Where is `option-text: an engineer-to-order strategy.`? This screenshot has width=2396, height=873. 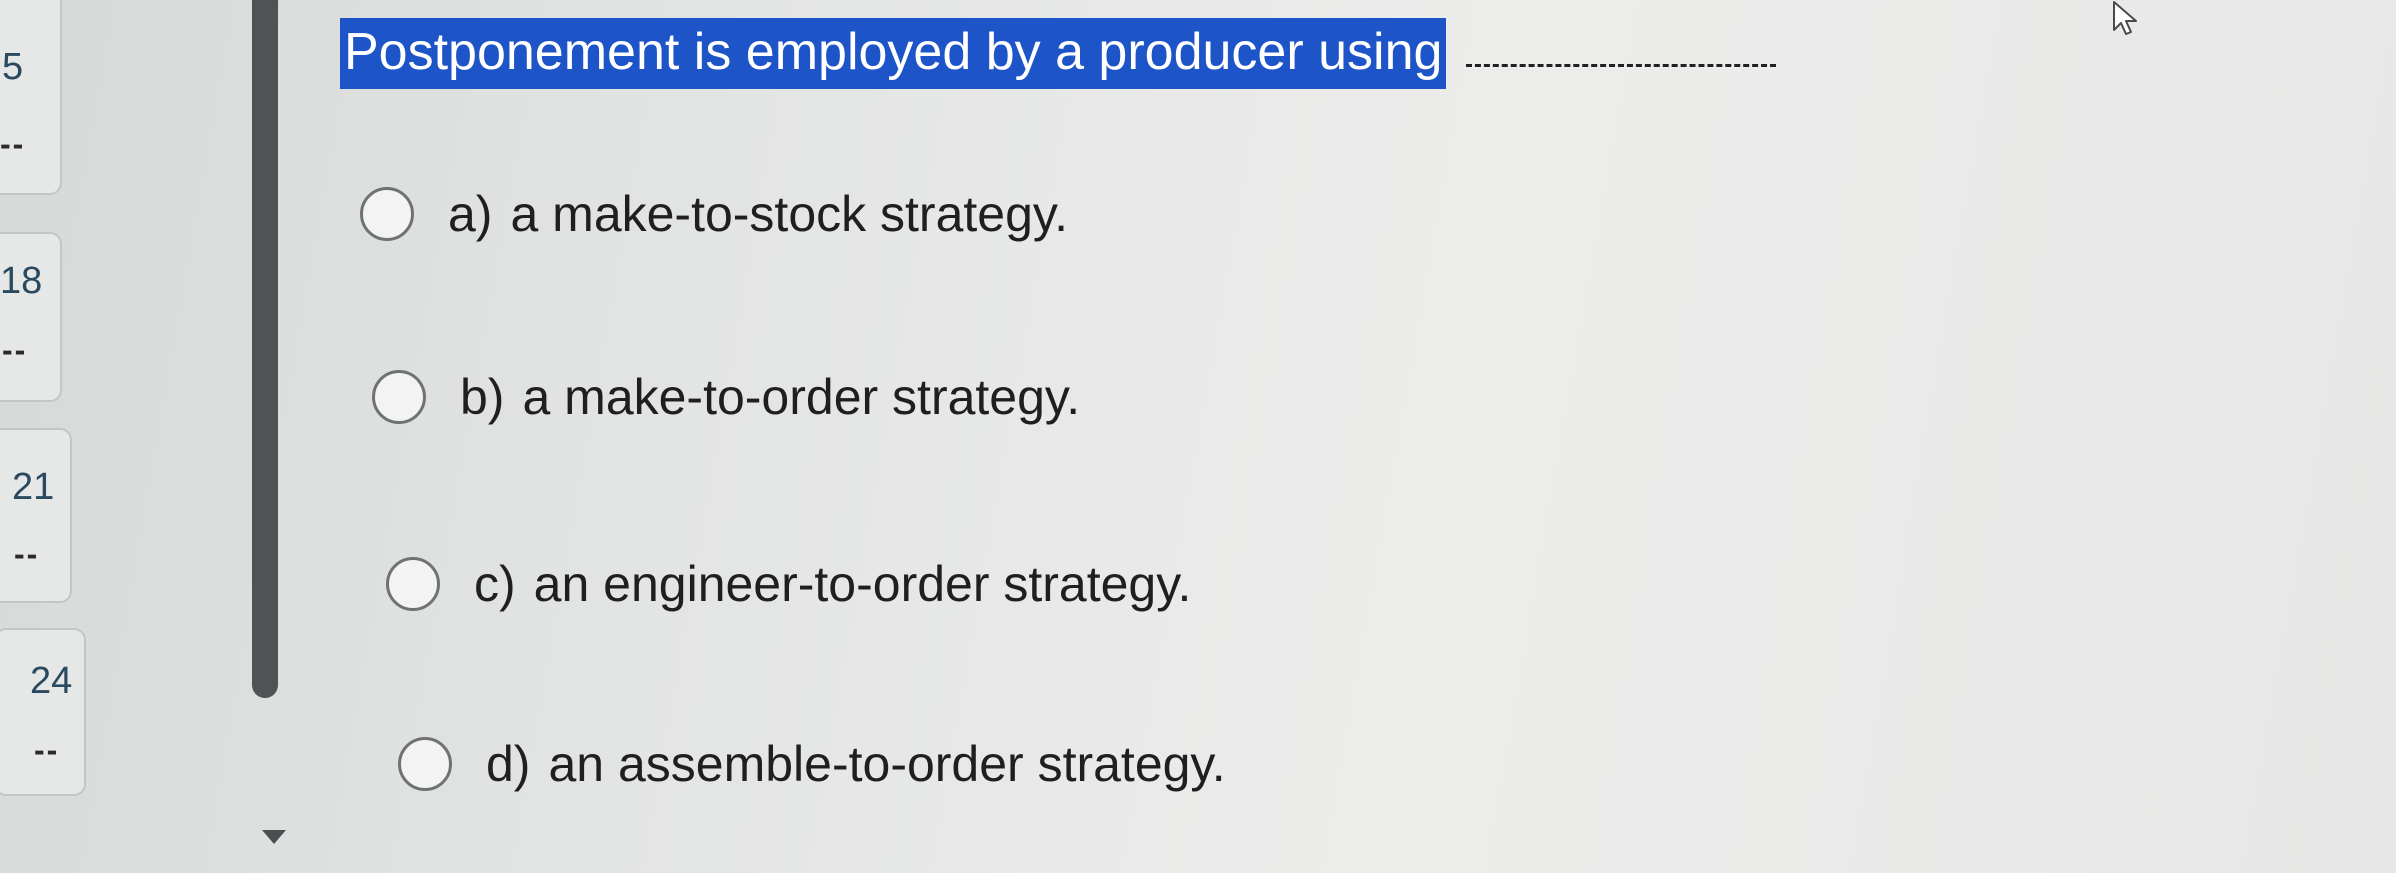
option-text: an engineer-to-order strategy. is located at coordinates (862, 584).